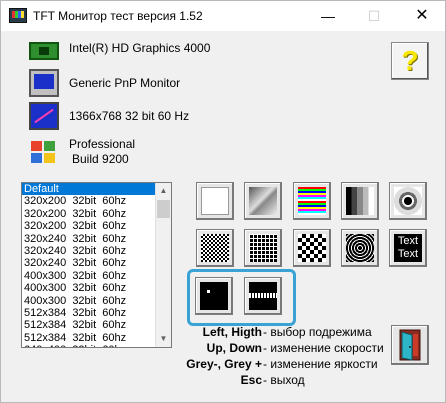 This screenshot has width=446, height=403. Describe the element at coordinates (140, 48) in the screenshot. I see `graphics-label: Intel(R) HD Graphics 4000` at that location.